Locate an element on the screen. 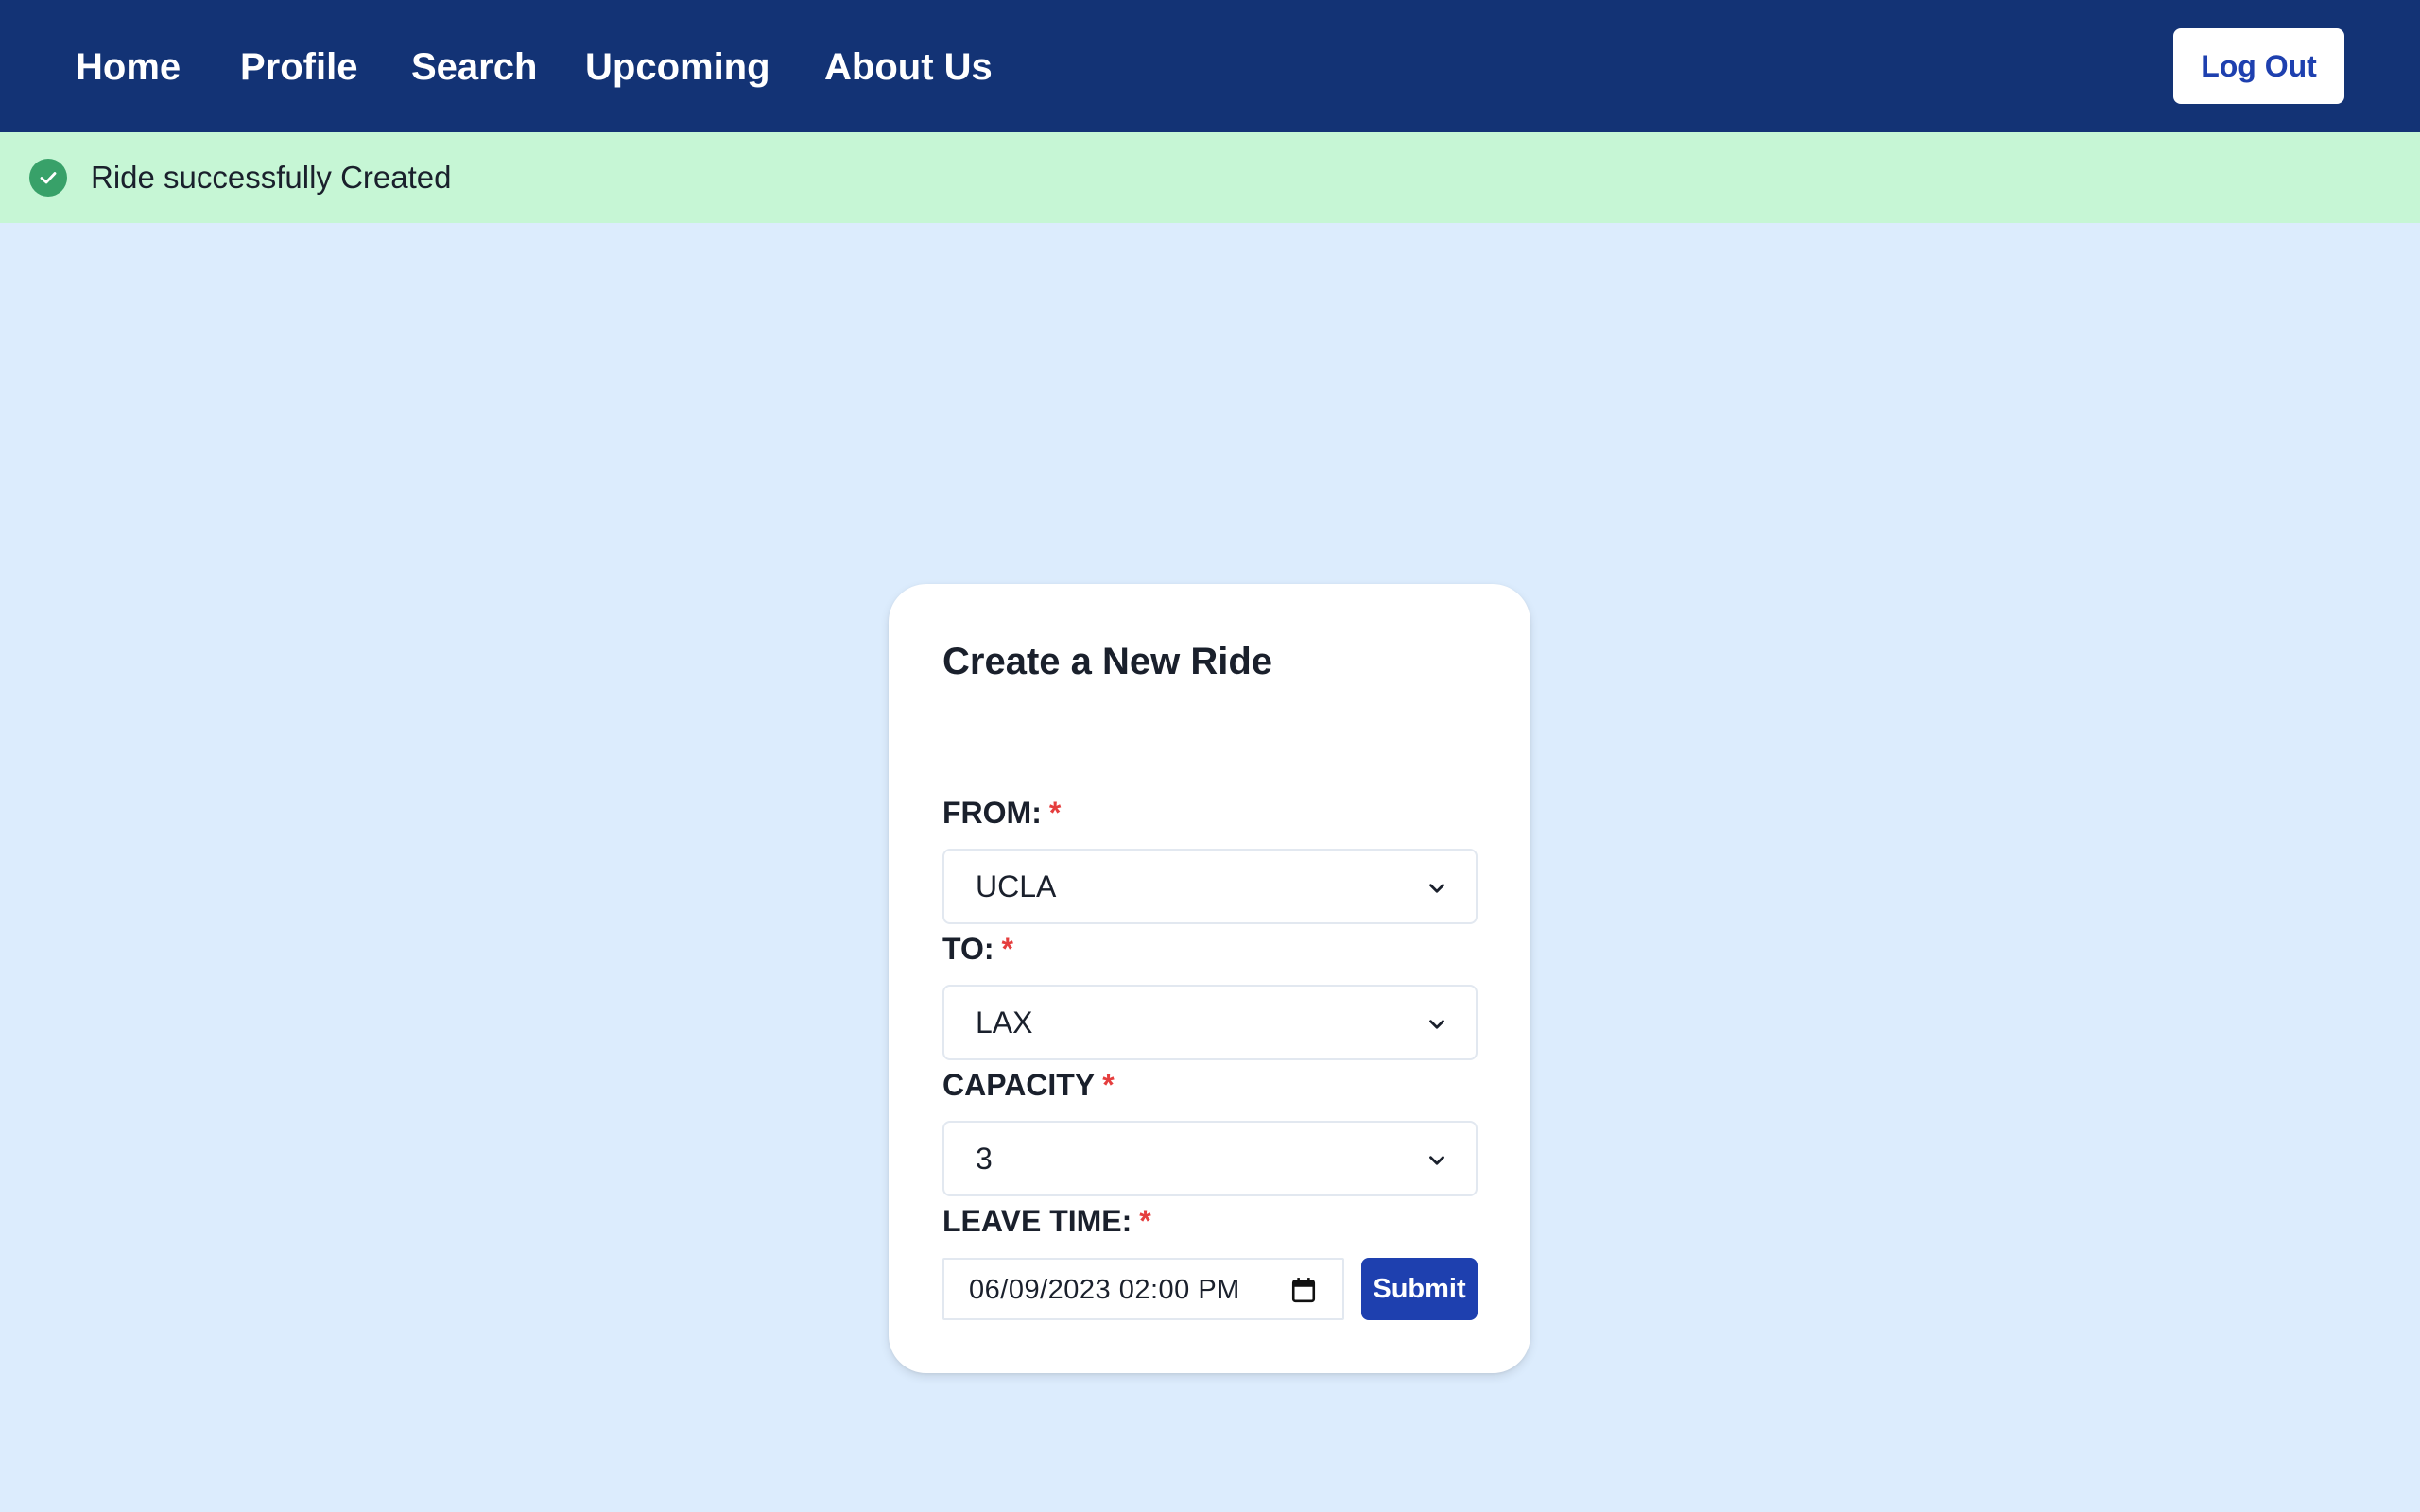 The height and width of the screenshot is (1512, 2420). leave-time-input: 06/09/2023 02:00 PM is located at coordinates (1143, 1289).